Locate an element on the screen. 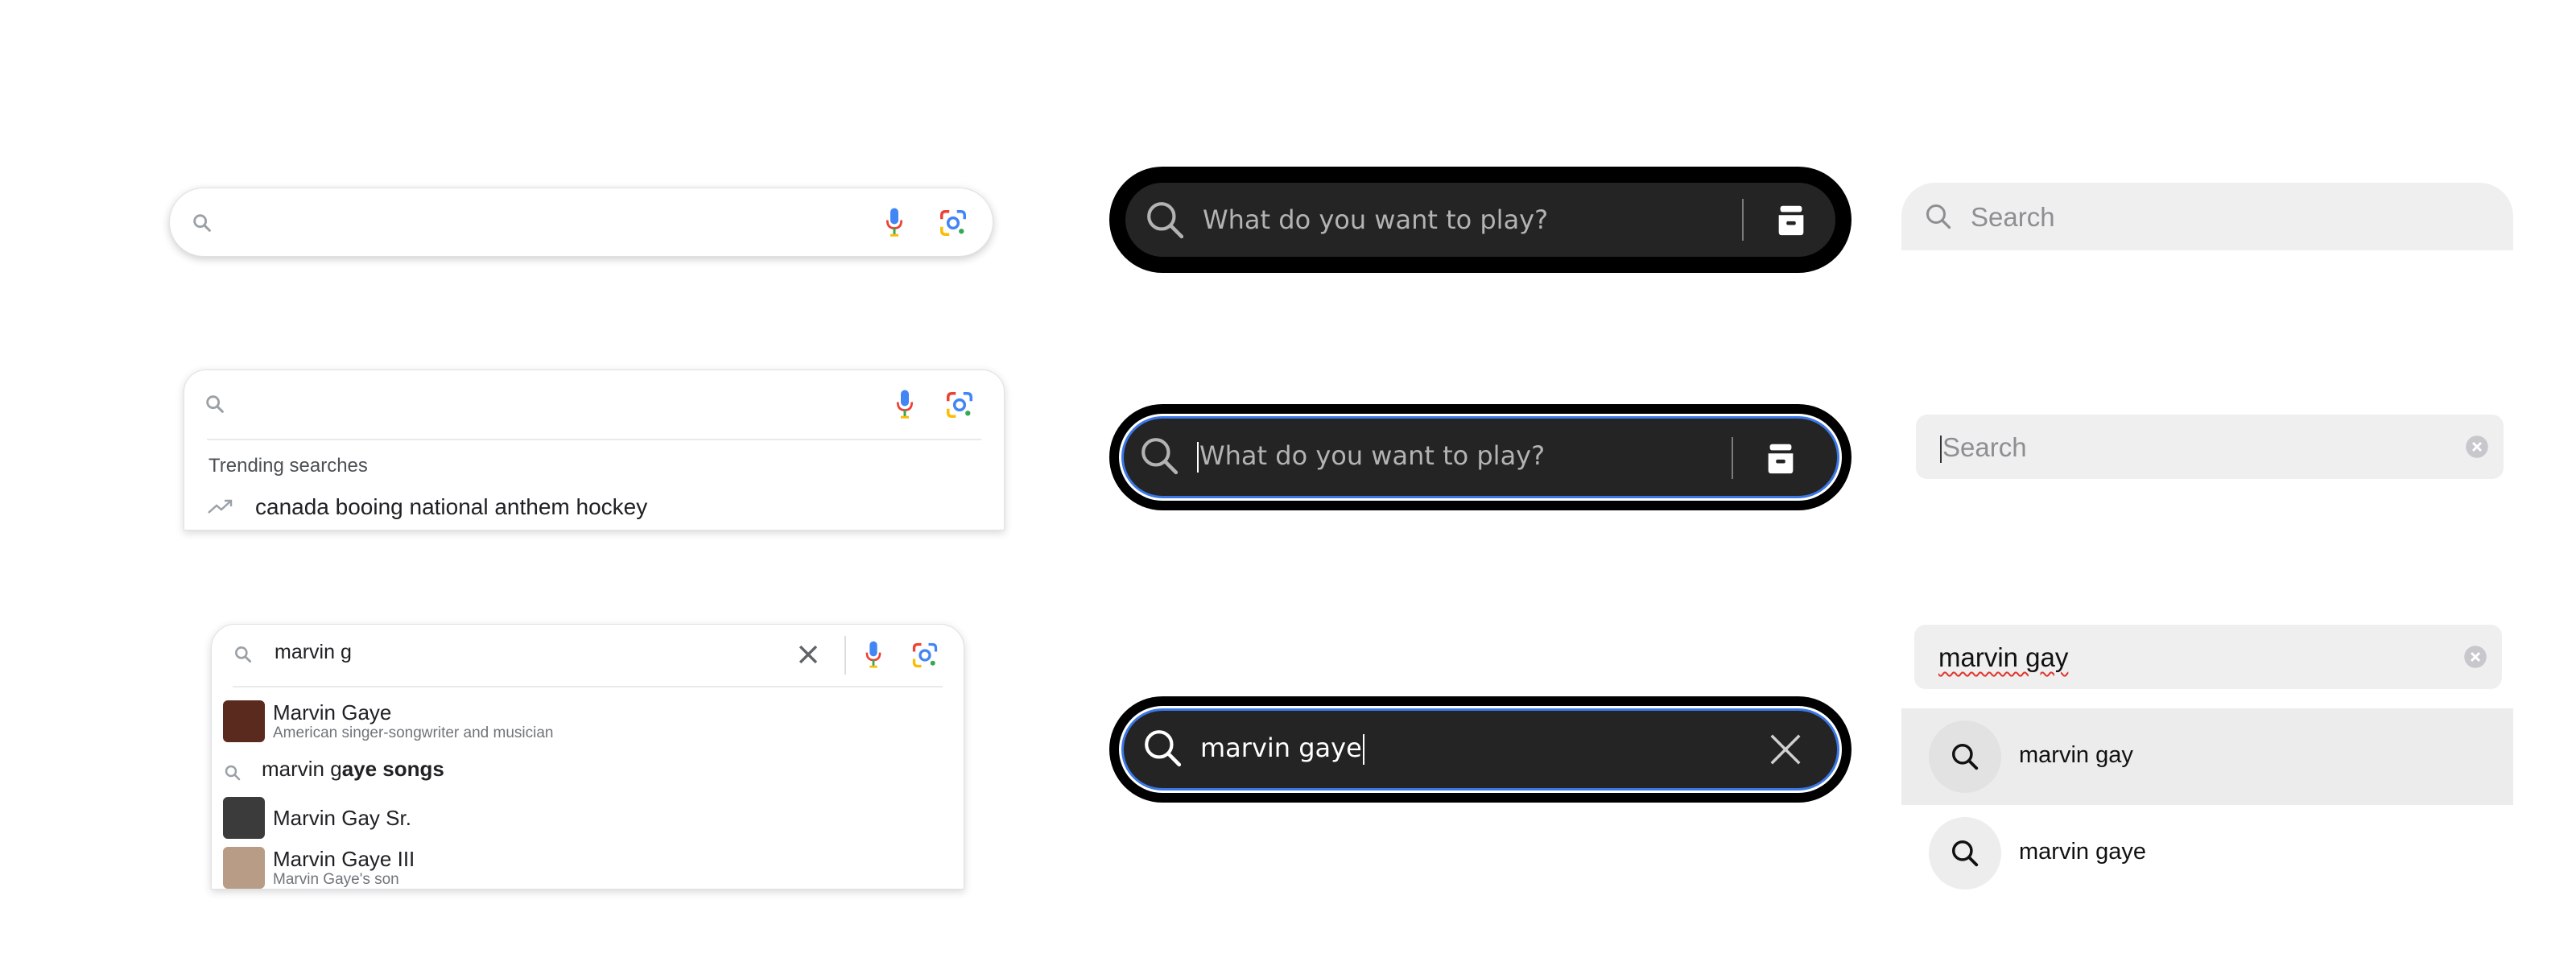 Image resolution: width=2576 pixels, height=966 pixels. spotify-search-typing: marvin gaye is located at coordinates (1480, 749).